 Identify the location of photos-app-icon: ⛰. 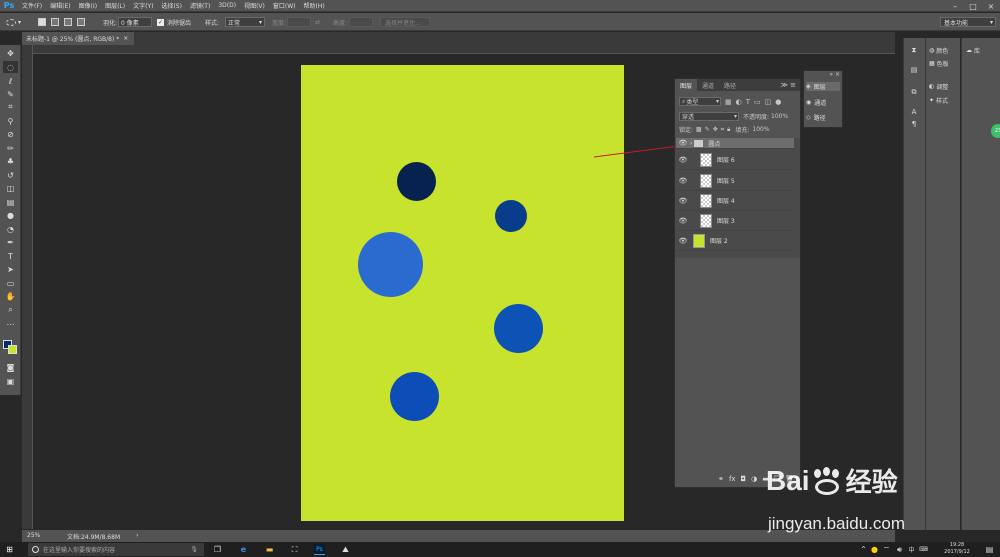
(345, 549).